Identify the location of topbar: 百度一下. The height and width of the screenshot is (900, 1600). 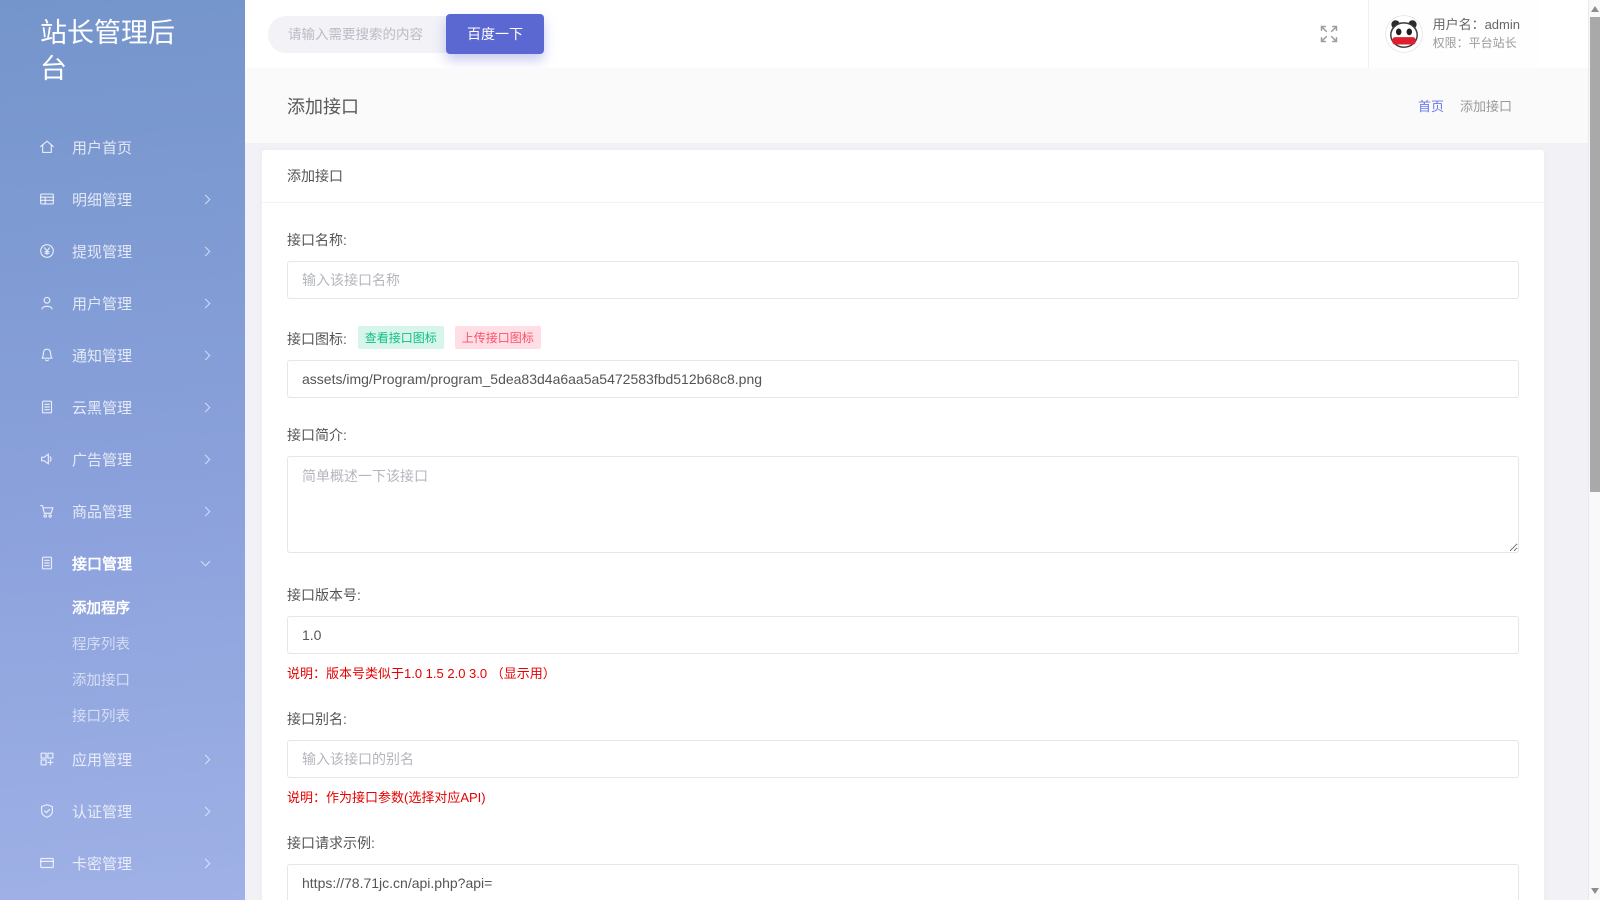
(922, 34).